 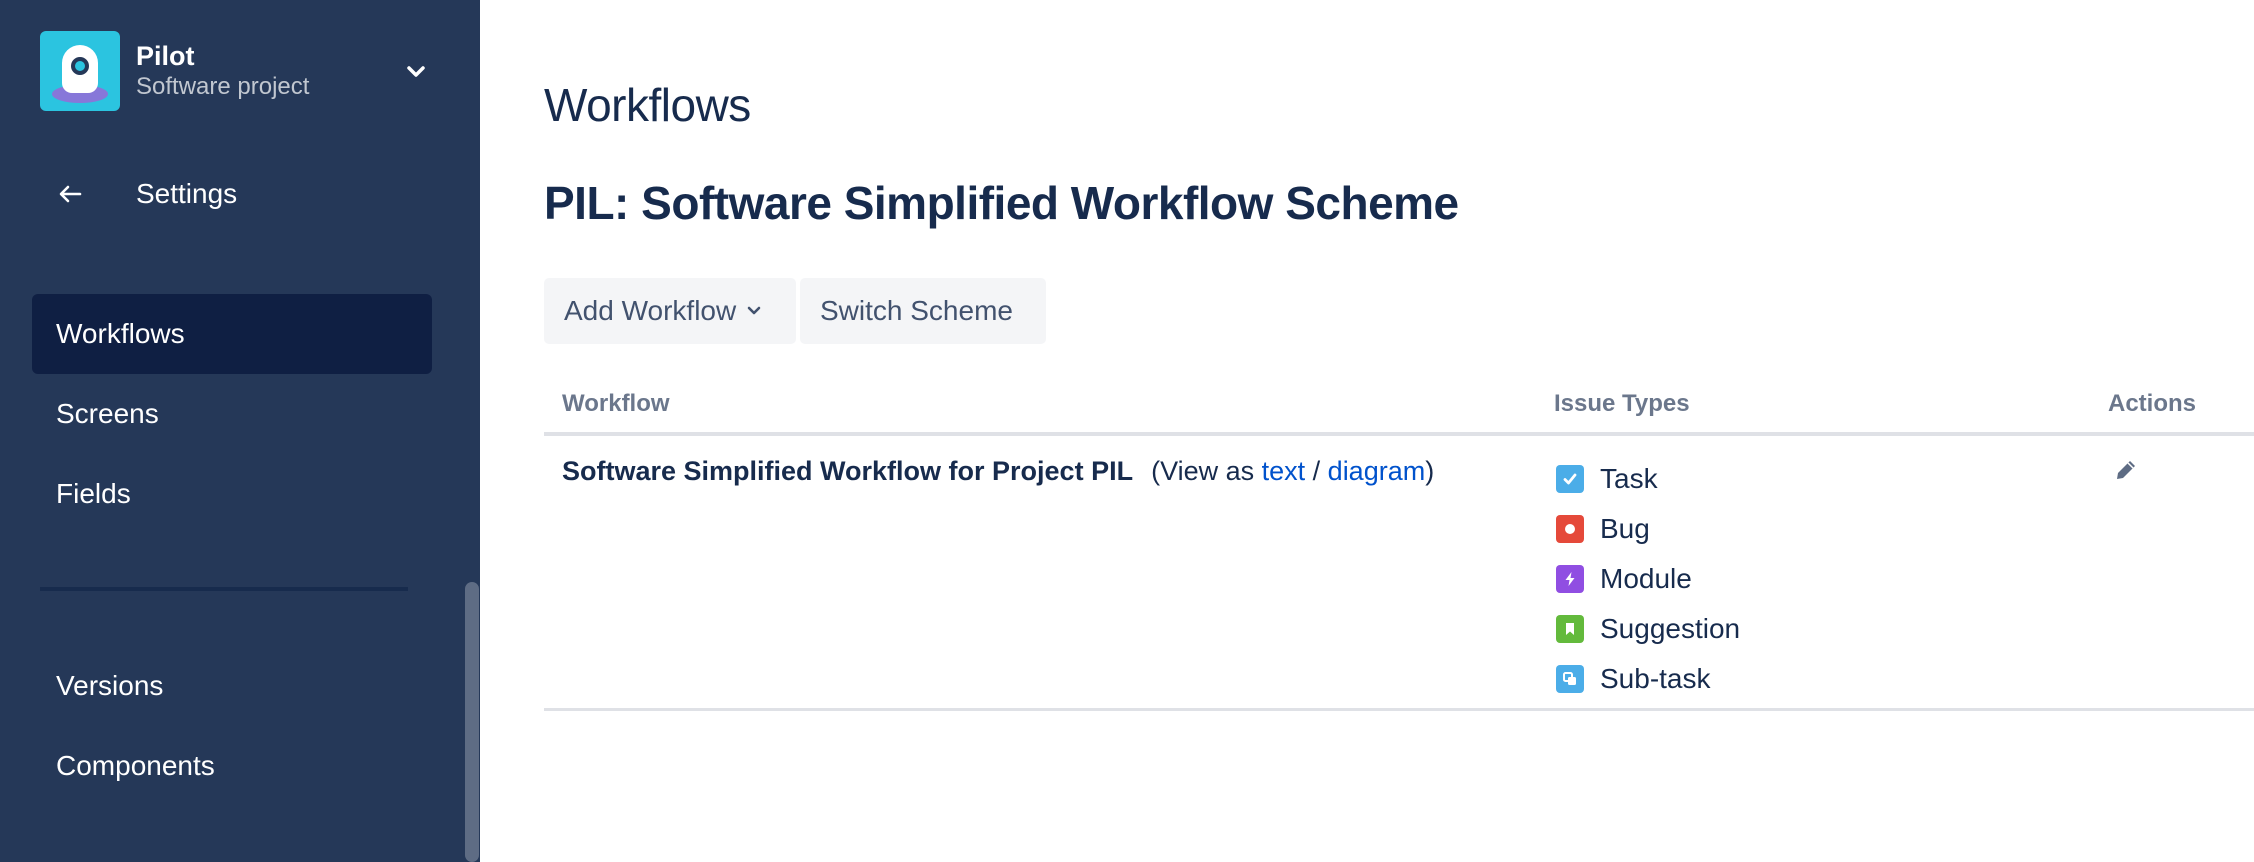 What do you see at coordinates (1670, 628) in the screenshot?
I see `issue-type-label: Suggestion` at bounding box center [1670, 628].